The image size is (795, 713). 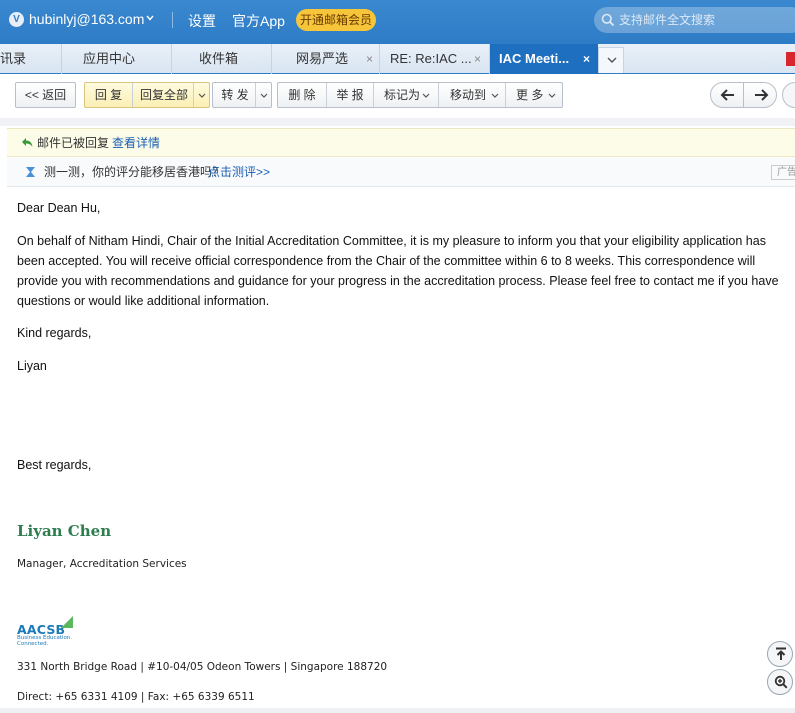 I want to click on mark-as-button: 标记为, so click(x=406, y=95).